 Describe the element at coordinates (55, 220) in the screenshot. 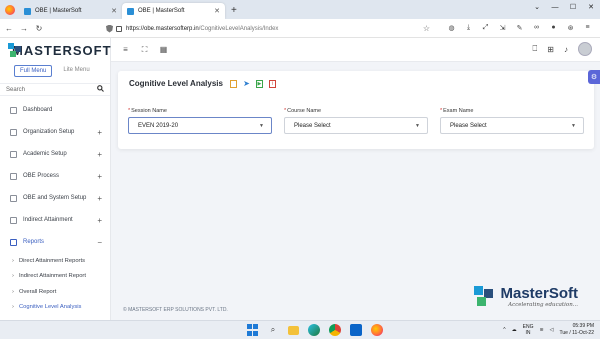

I see `sidebar-item-indirect-attainment: Indirect Attainment +` at that location.